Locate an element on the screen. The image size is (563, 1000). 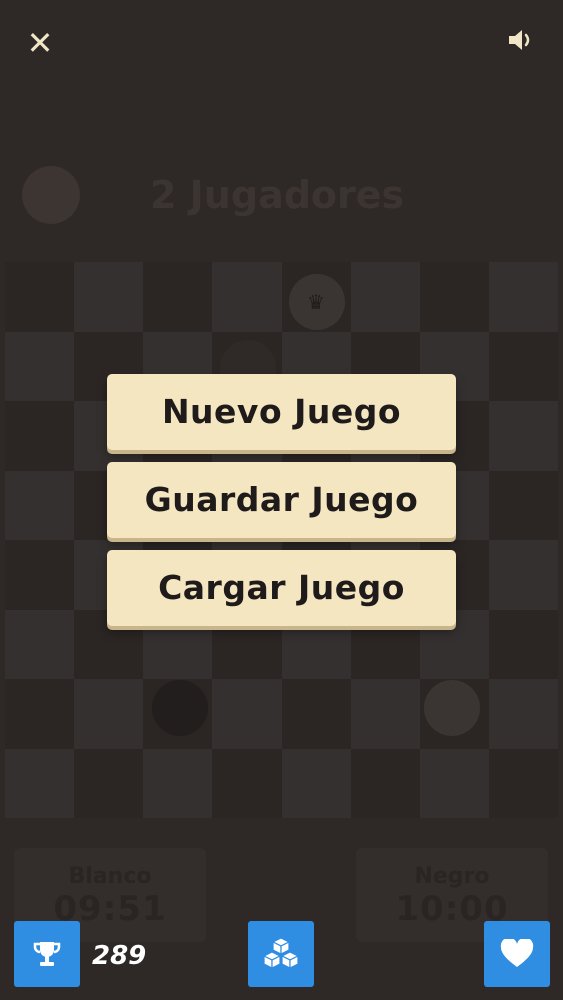
score-value: 289 is located at coordinates (119, 956).